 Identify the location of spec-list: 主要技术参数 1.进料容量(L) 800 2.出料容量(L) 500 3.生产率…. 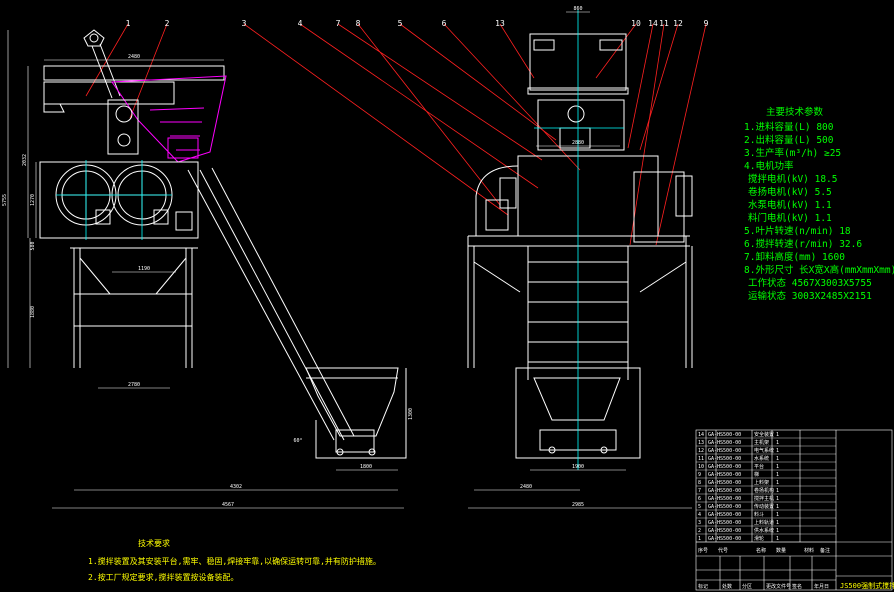
(819, 204).